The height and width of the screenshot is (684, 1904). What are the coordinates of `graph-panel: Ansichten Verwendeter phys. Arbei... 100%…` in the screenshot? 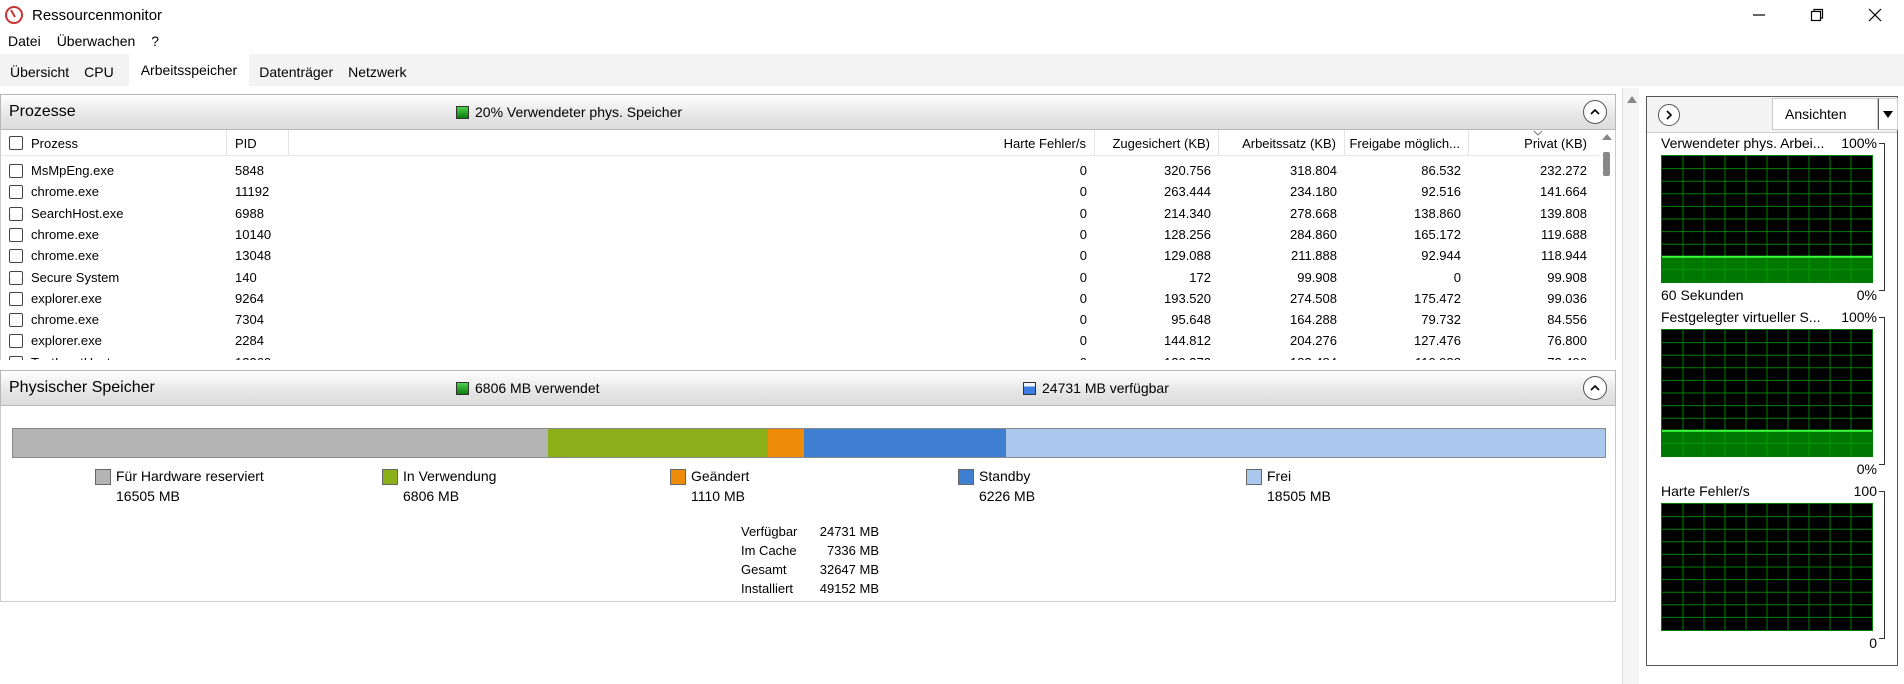 It's located at (1772, 381).